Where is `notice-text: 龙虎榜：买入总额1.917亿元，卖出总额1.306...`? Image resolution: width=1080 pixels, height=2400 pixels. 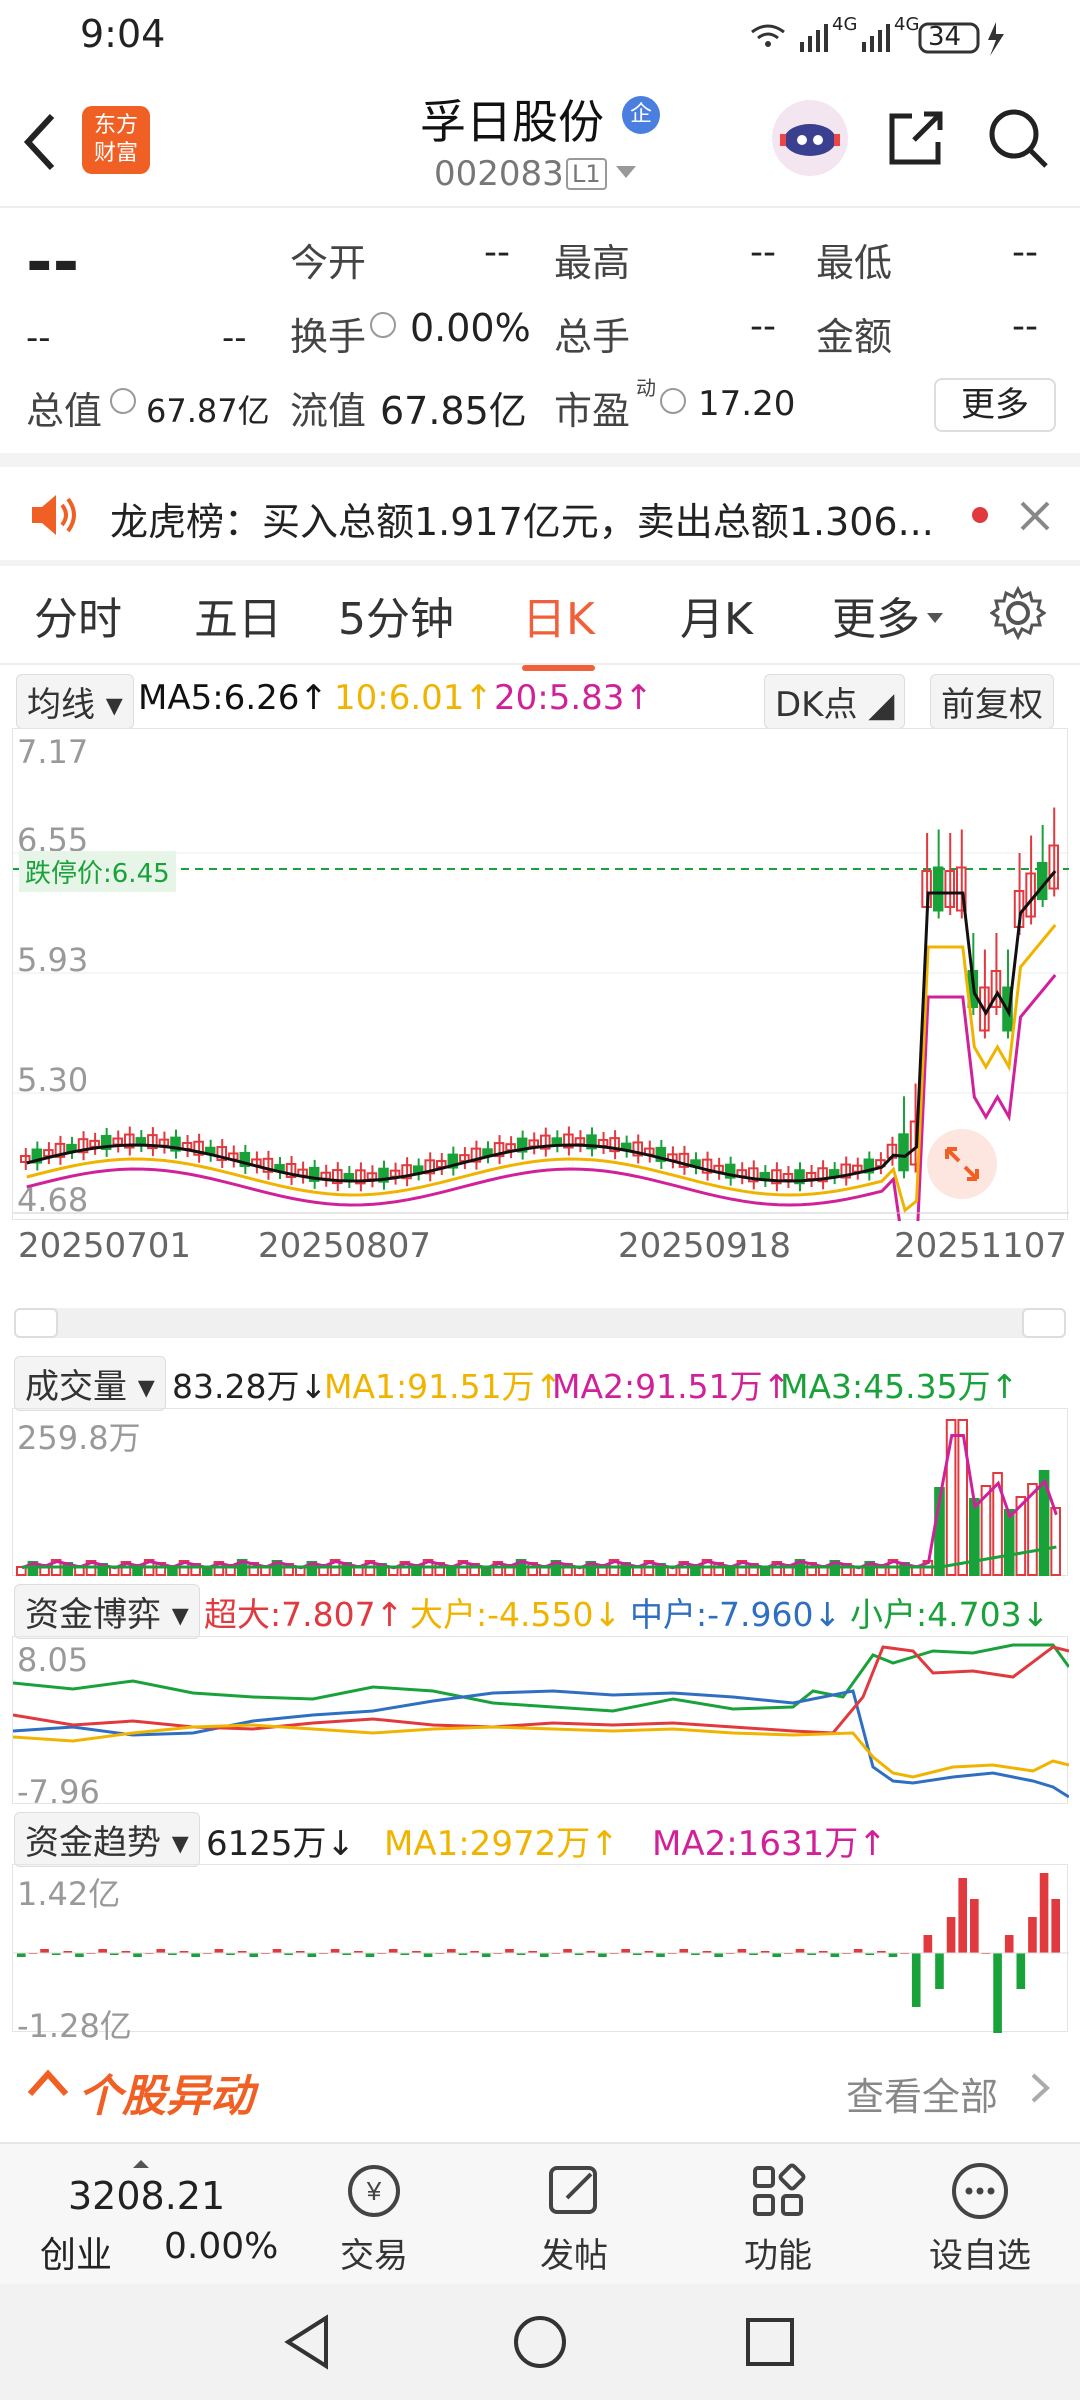 notice-text: 龙虎榜：买入总额1.917亿元，卖出总额1.306... is located at coordinates (522, 522).